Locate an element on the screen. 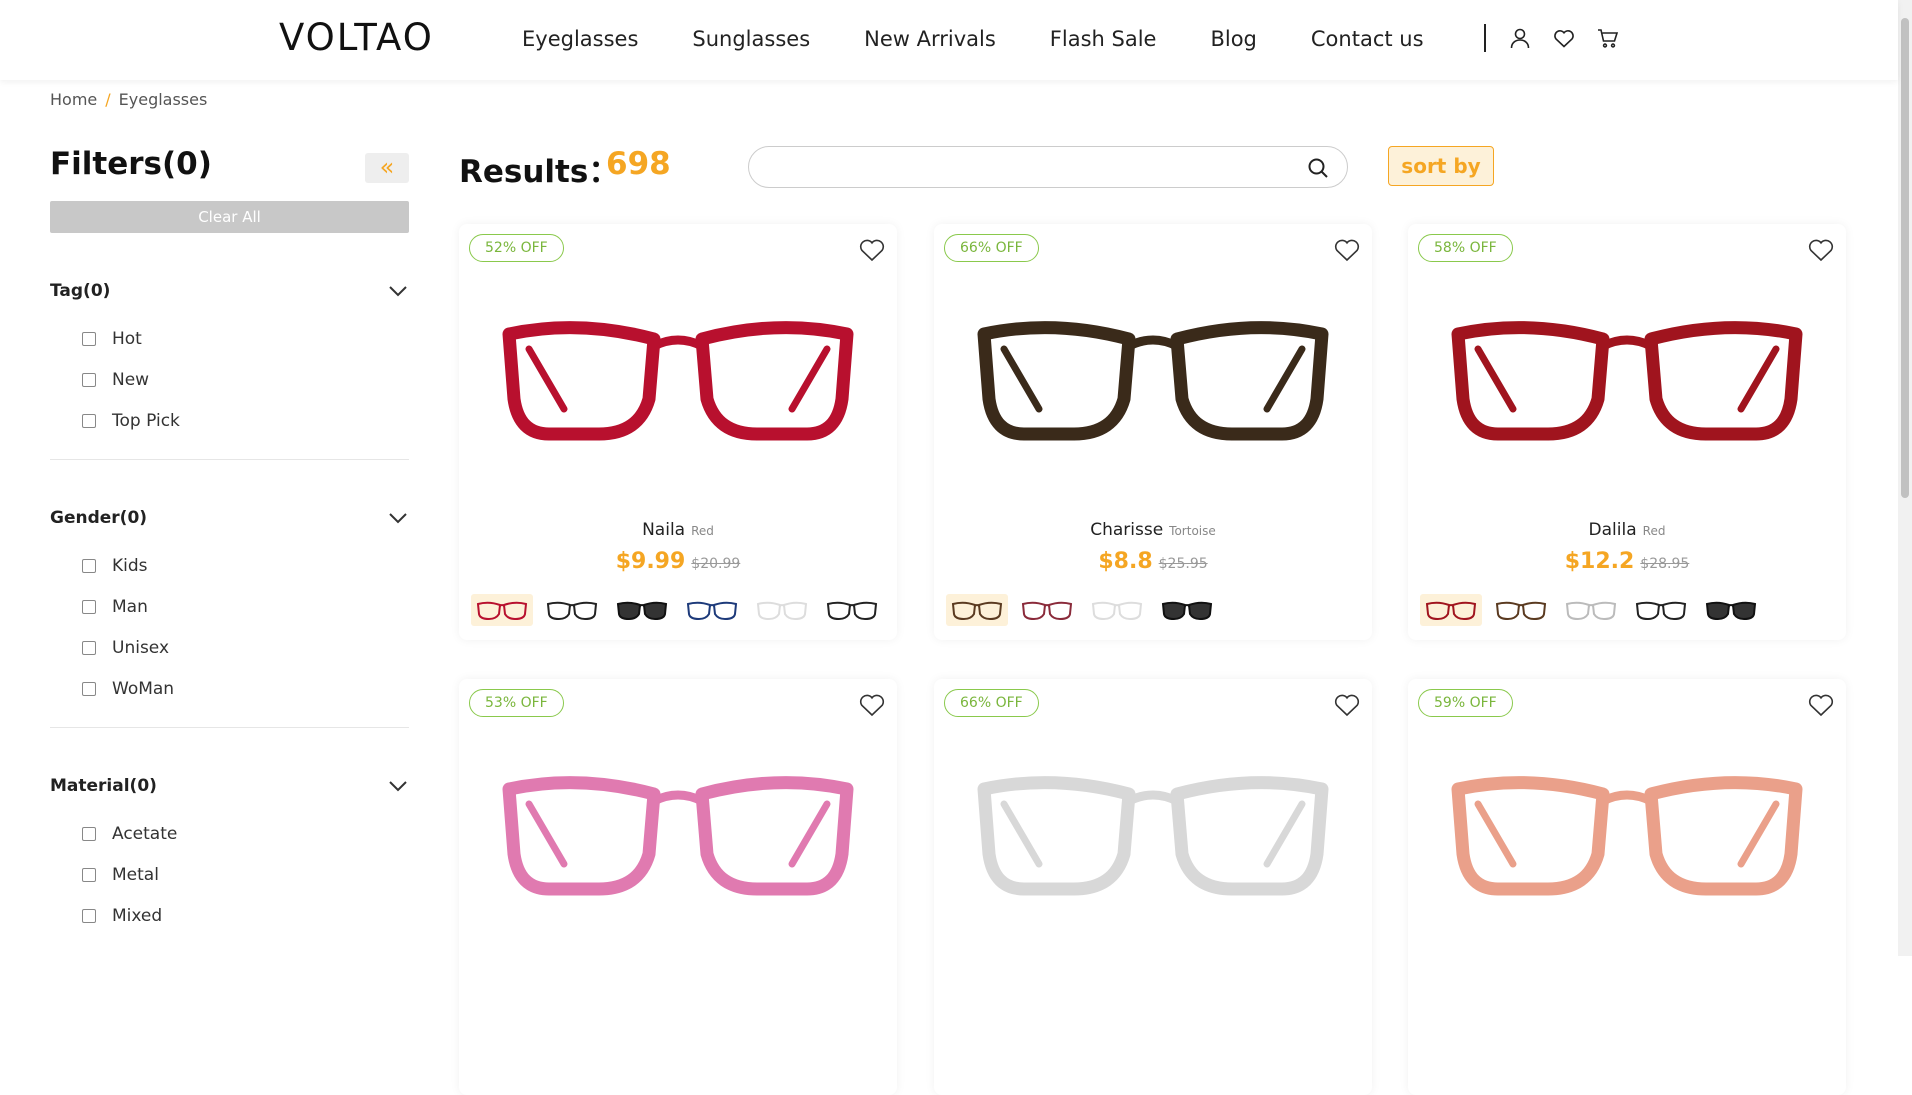 The height and width of the screenshot is (1095, 1912). product-name: Naila Red is located at coordinates (678, 530).